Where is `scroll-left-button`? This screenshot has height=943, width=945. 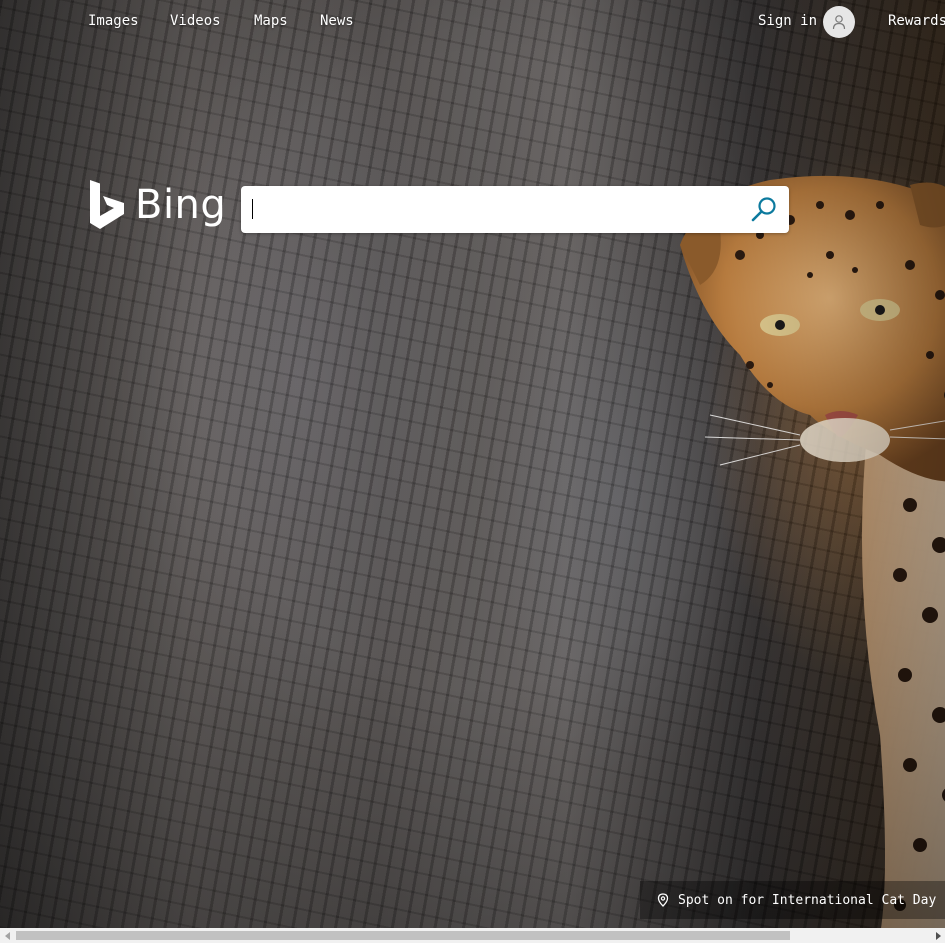
scroll-left-button is located at coordinates (7, 935).